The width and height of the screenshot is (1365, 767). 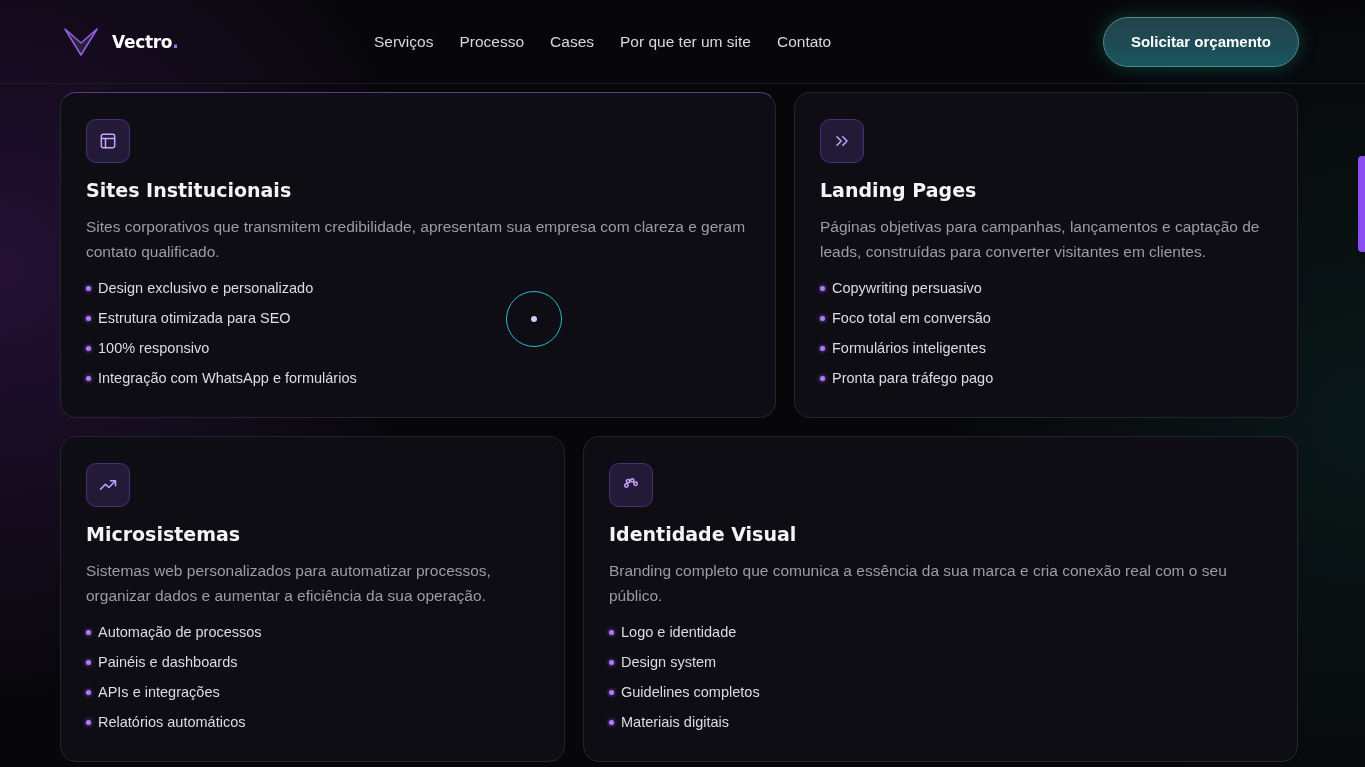 What do you see at coordinates (108, 485) in the screenshot?
I see `trend-up-icon` at bounding box center [108, 485].